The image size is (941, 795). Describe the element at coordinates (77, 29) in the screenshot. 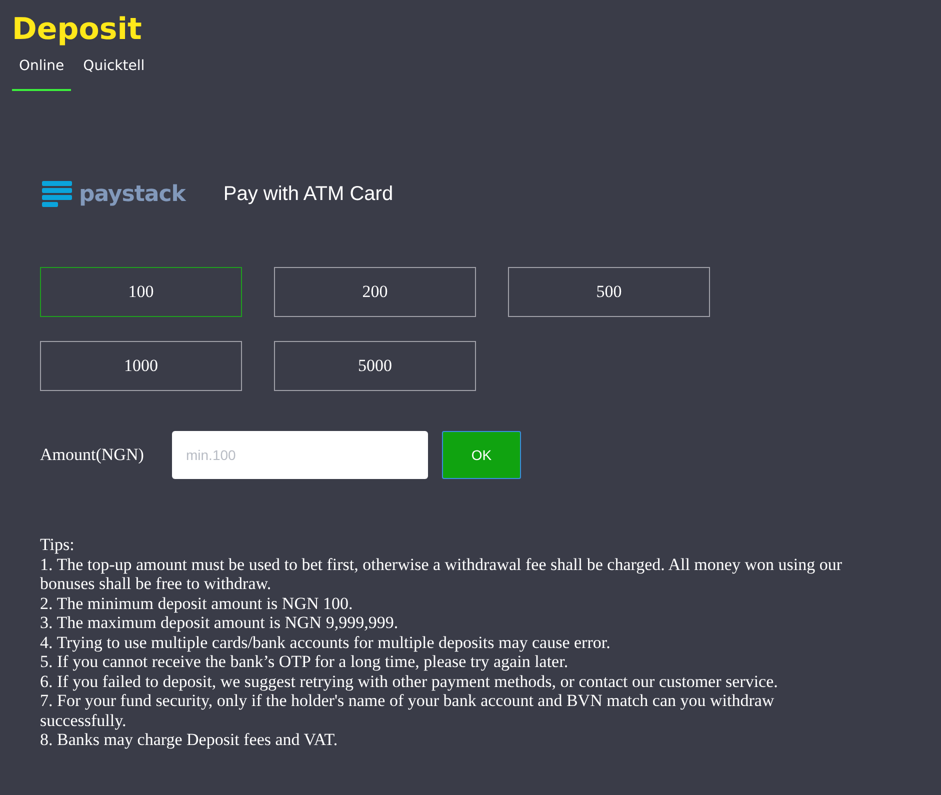

I see `page-title: Deposit` at that location.